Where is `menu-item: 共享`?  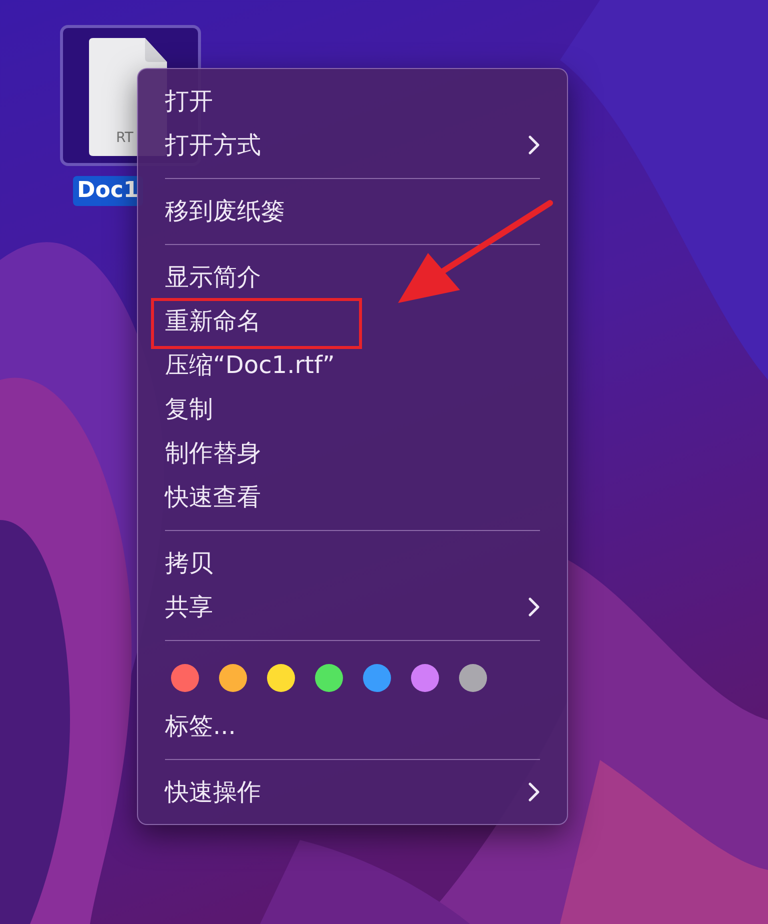 menu-item: 共享 is located at coordinates (189, 607).